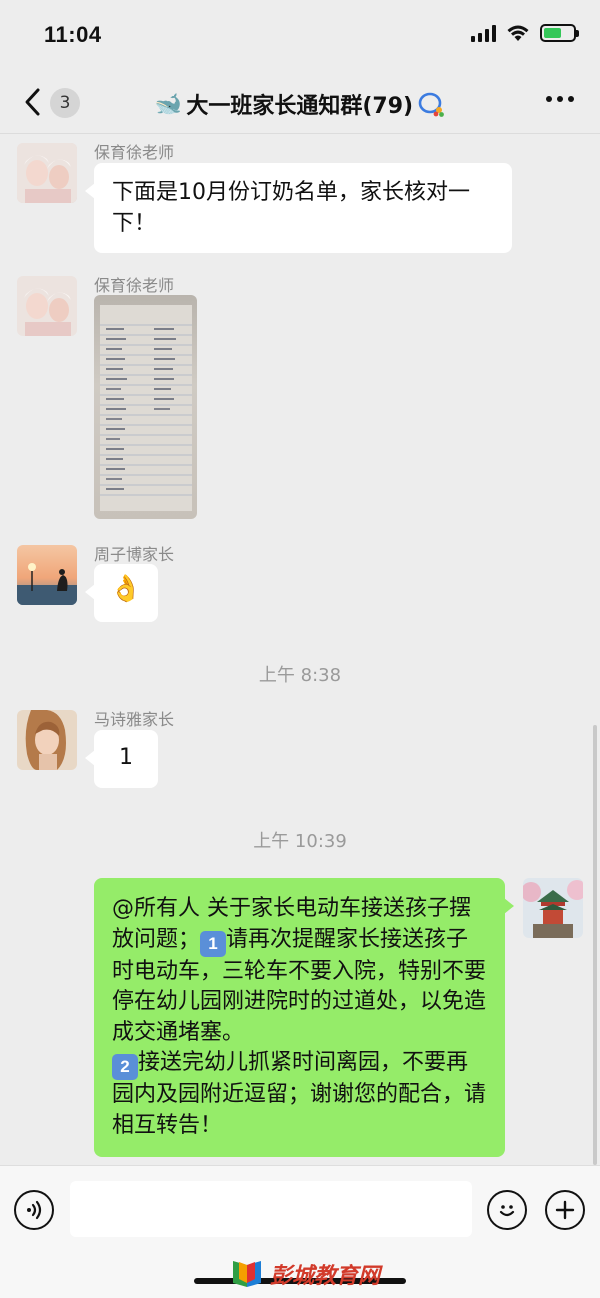 This screenshot has height=1298, width=600. I want to click on message-bubble: 下面是10月份订奶名单，家长核对一下！, so click(298, 208).